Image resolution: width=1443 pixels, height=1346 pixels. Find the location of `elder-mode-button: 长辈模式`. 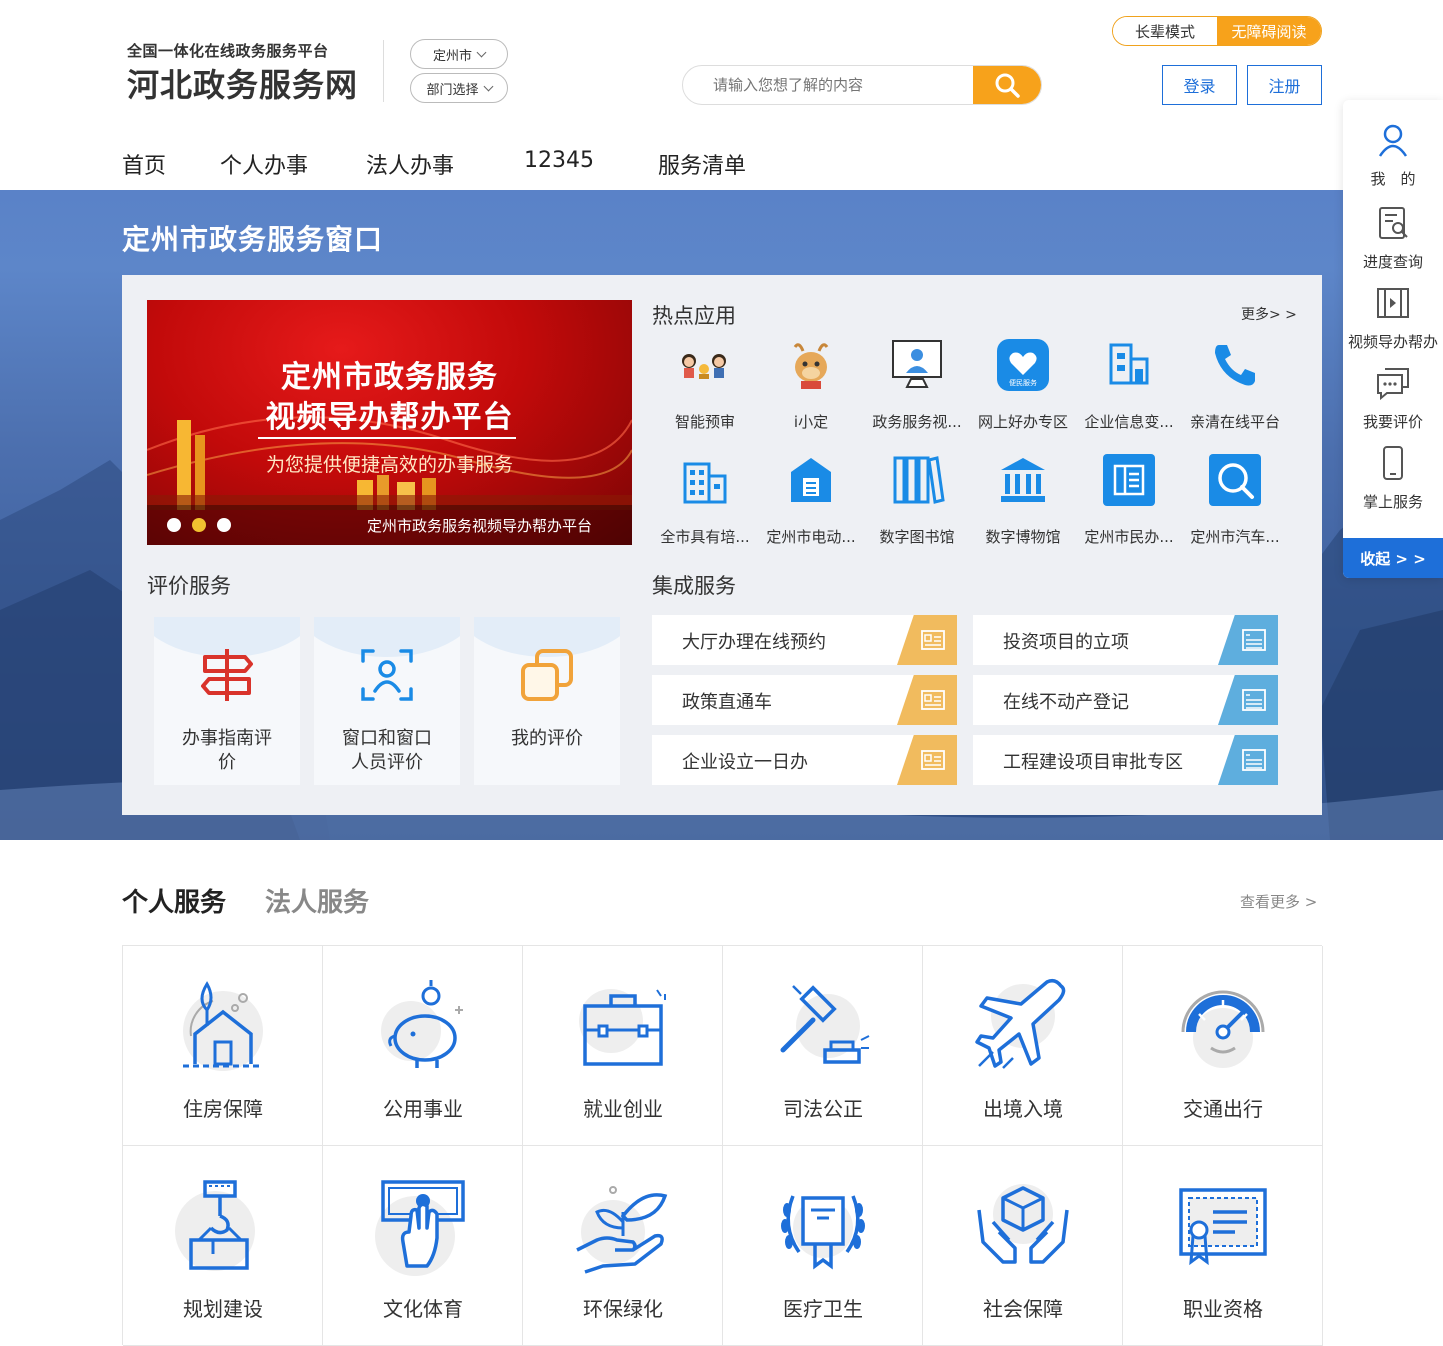

elder-mode-button: 长辈模式 is located at coordinates (1165, 31).